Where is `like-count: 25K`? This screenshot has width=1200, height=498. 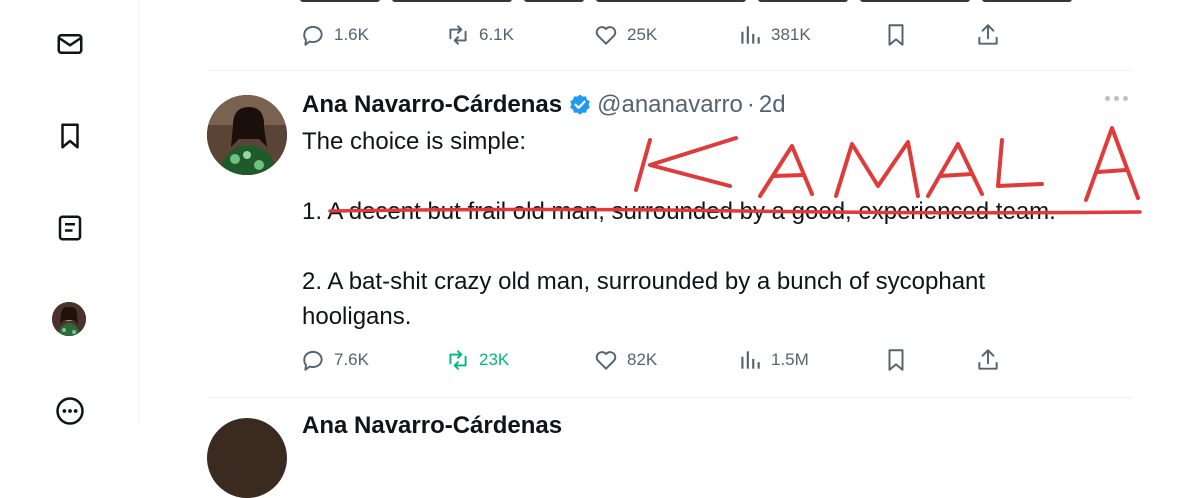 like-count: 25K is located at coordinates (642, 34).